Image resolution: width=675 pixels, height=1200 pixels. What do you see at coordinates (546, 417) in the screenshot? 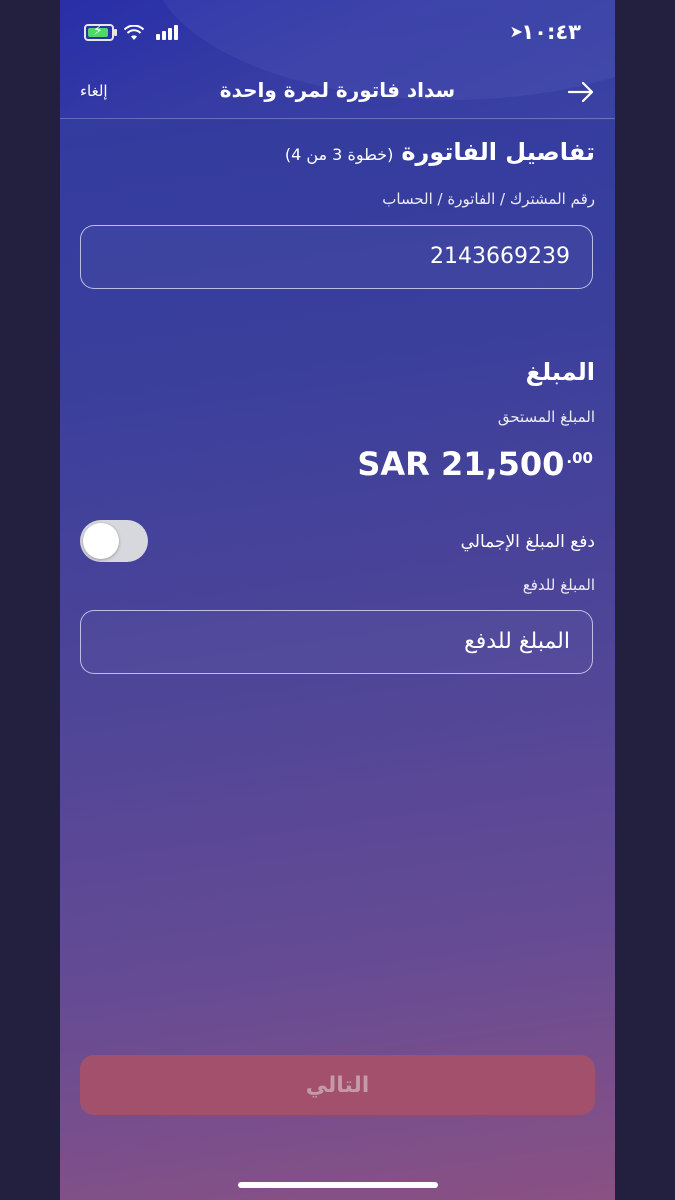
I see `amount-due-label: المبلغ المستحق` at bounding box center [546, 417].